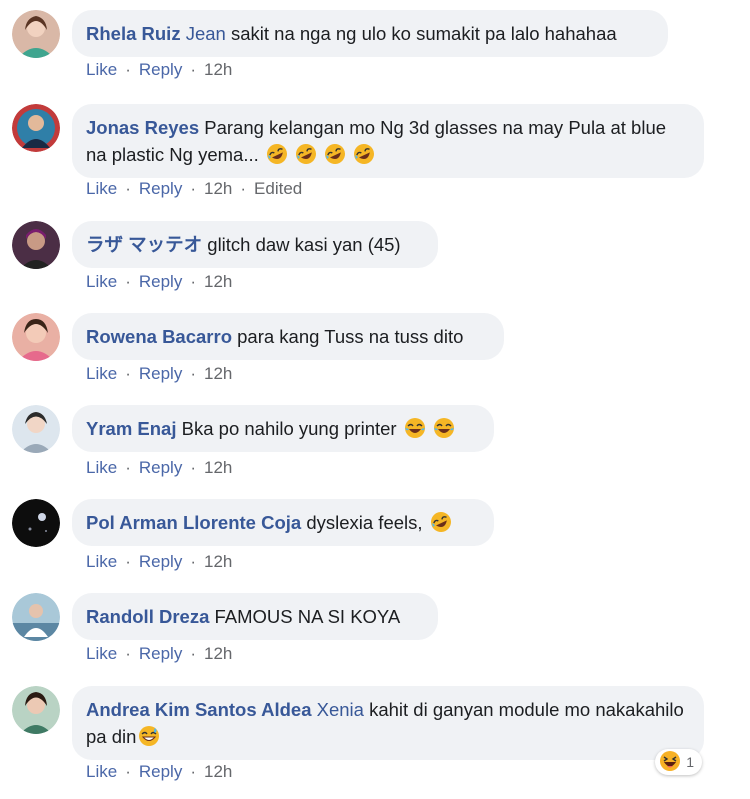 The width and height of the screenshot is (750, 799). What do you see at coordinates (133, 33) in the screenshot?
I see `author-name: Rhela Ruiz` at bounding box center [133, 33].